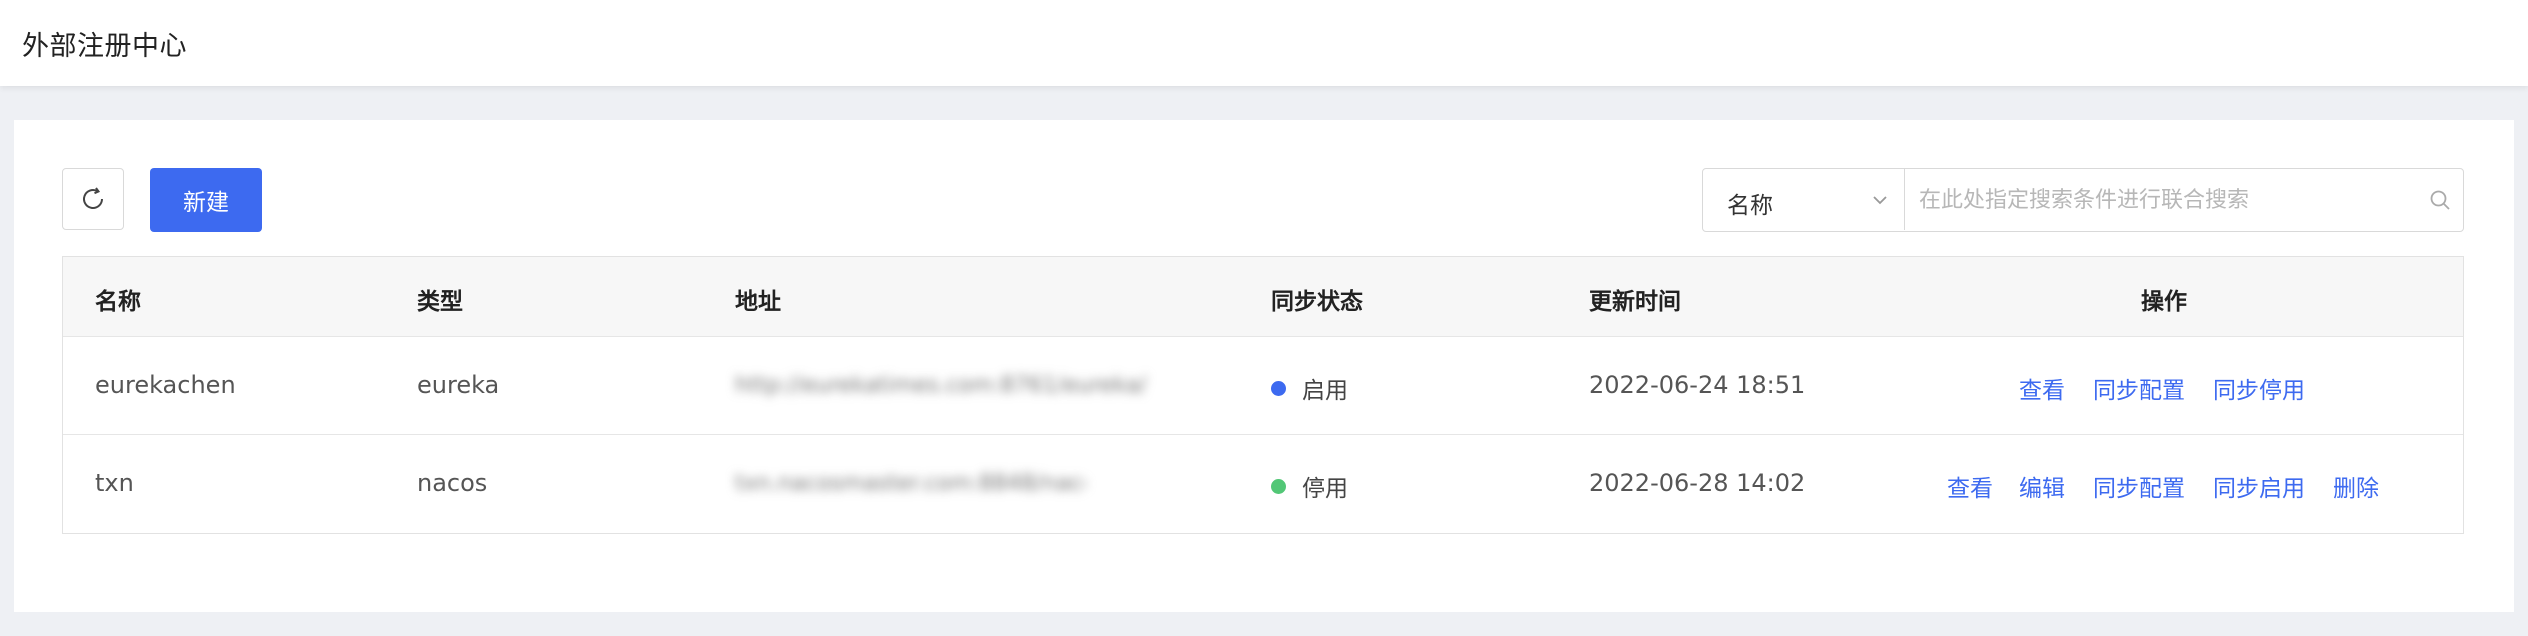 The height and width of the screenshot is (636, 2528). I want to click on search-bar: 名称, so click(2083, 200).